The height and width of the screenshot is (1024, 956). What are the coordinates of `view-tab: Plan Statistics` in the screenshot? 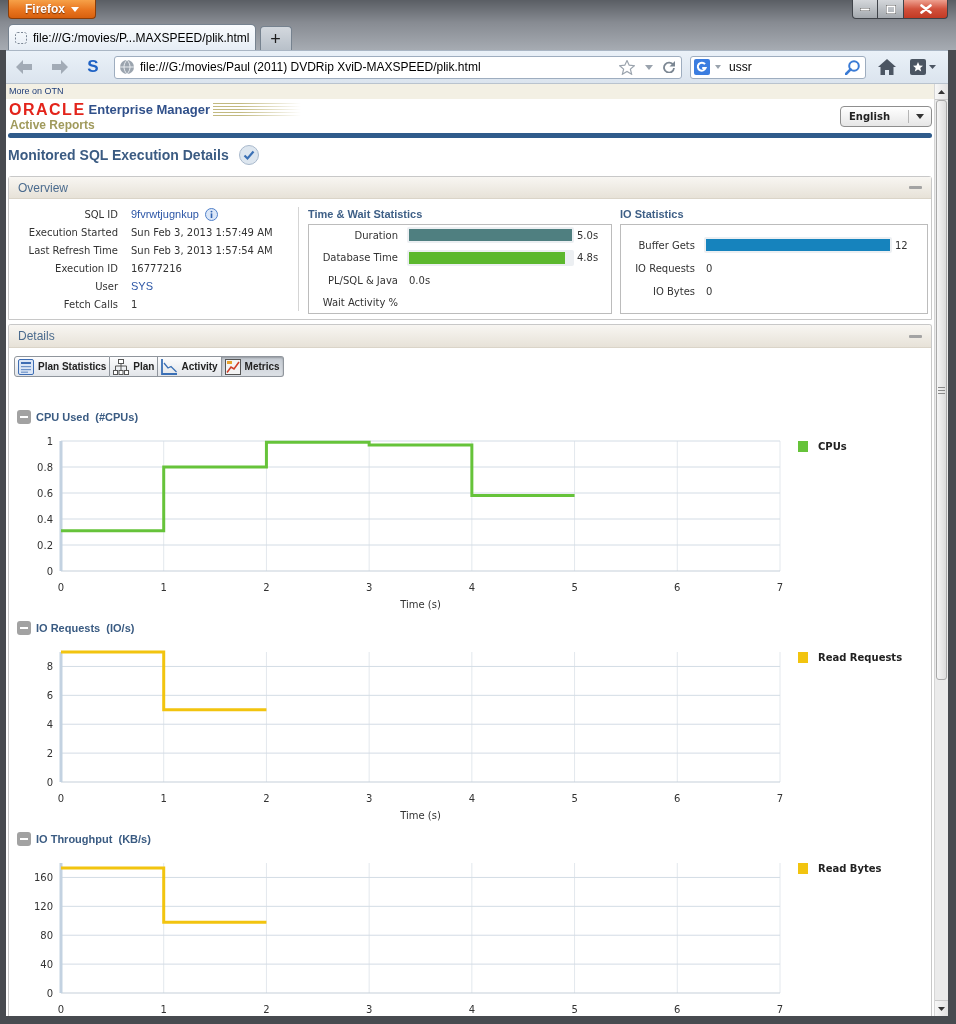 It's located at (62, 366).